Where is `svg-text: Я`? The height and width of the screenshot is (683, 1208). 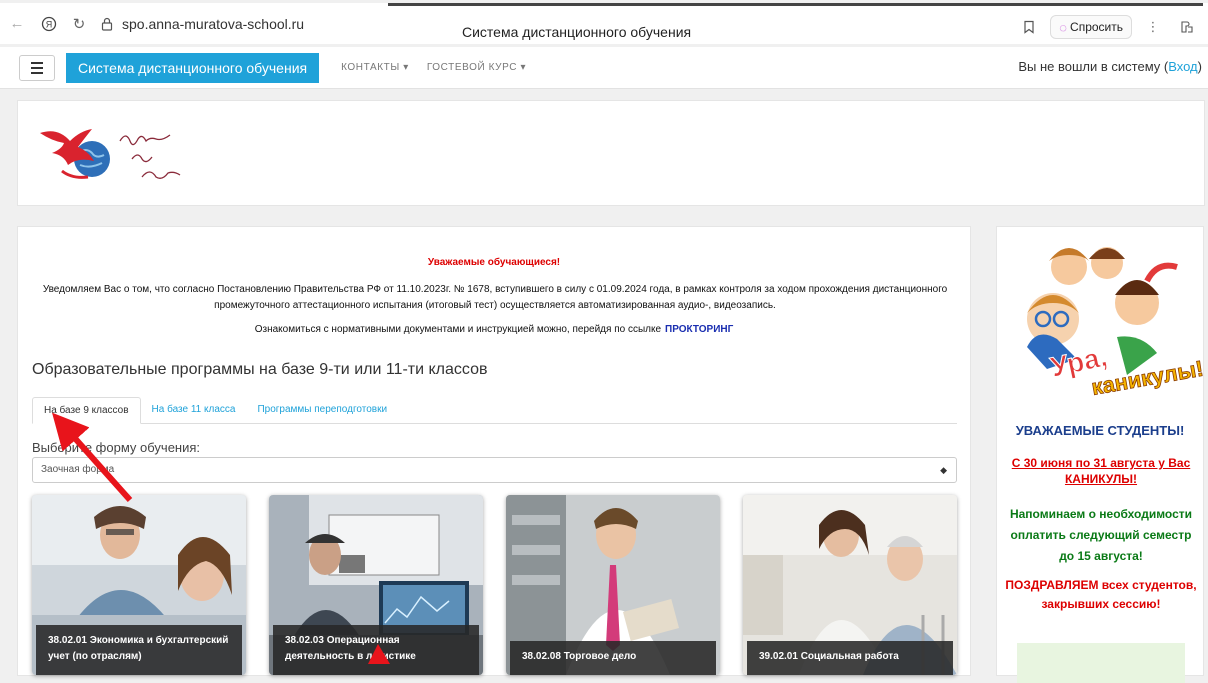 svg-text: Я is located at coordinates (49, 24).